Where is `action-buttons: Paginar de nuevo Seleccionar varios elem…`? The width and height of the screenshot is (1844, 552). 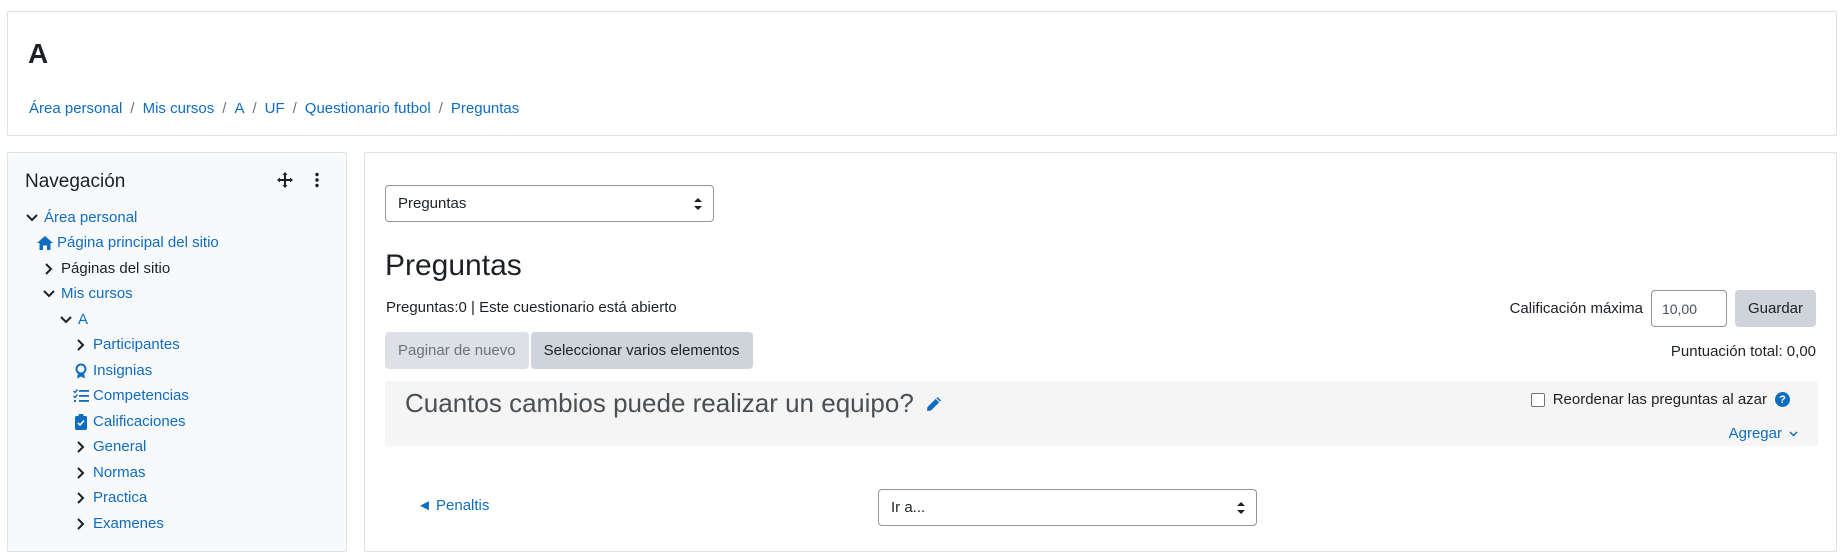
action-buttons: Paginar de nuevo Seleccionar varios elem… is located at coordinates (569, 350).